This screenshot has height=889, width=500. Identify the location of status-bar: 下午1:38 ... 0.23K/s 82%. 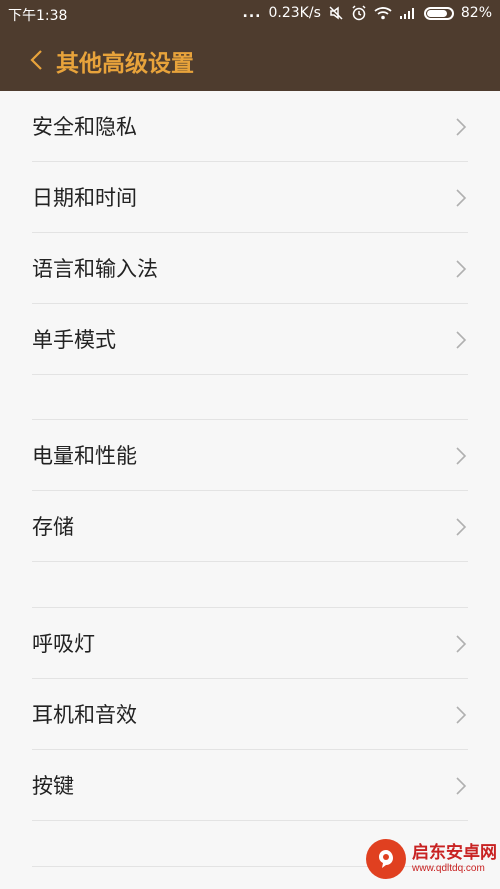
(250, 14).